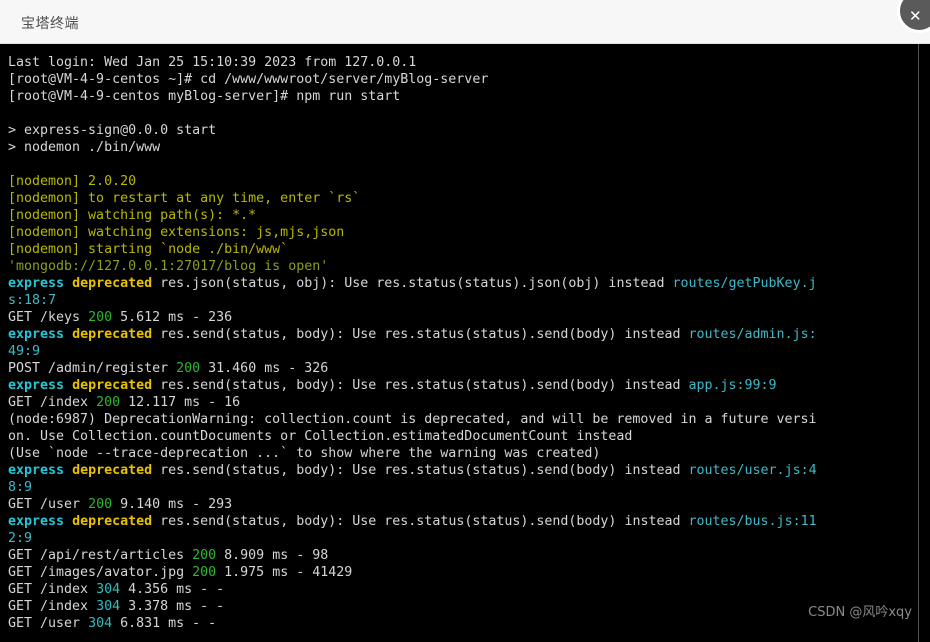  I want to click on terminal-line: GET /keys 200 5.612 ms - 236, so click(462, 317).